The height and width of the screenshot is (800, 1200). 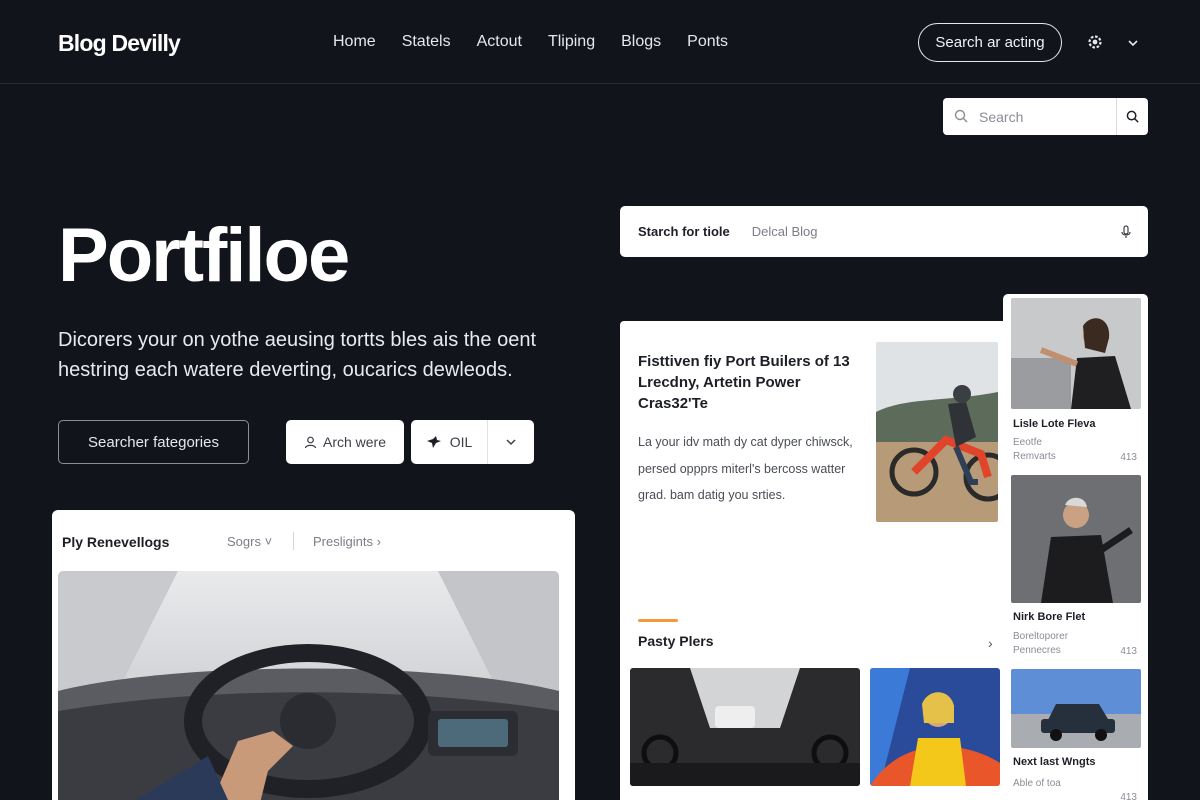 What do you see at coordinates (204, 255) in the screenshot?
I see `hero-title: Portfiloe` at bounding box center [204, 255].